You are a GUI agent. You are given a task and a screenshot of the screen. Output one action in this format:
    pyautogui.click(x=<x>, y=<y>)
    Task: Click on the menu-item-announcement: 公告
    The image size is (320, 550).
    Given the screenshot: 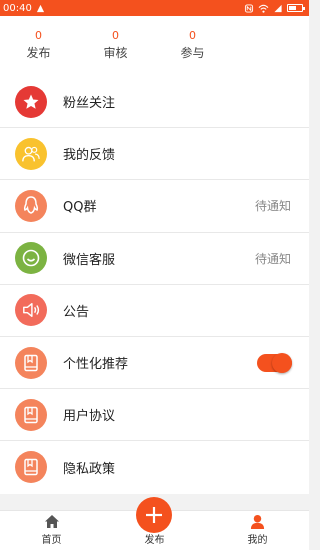 What is the action you would take?
    pyautogui.click(x=154, y=311)
    